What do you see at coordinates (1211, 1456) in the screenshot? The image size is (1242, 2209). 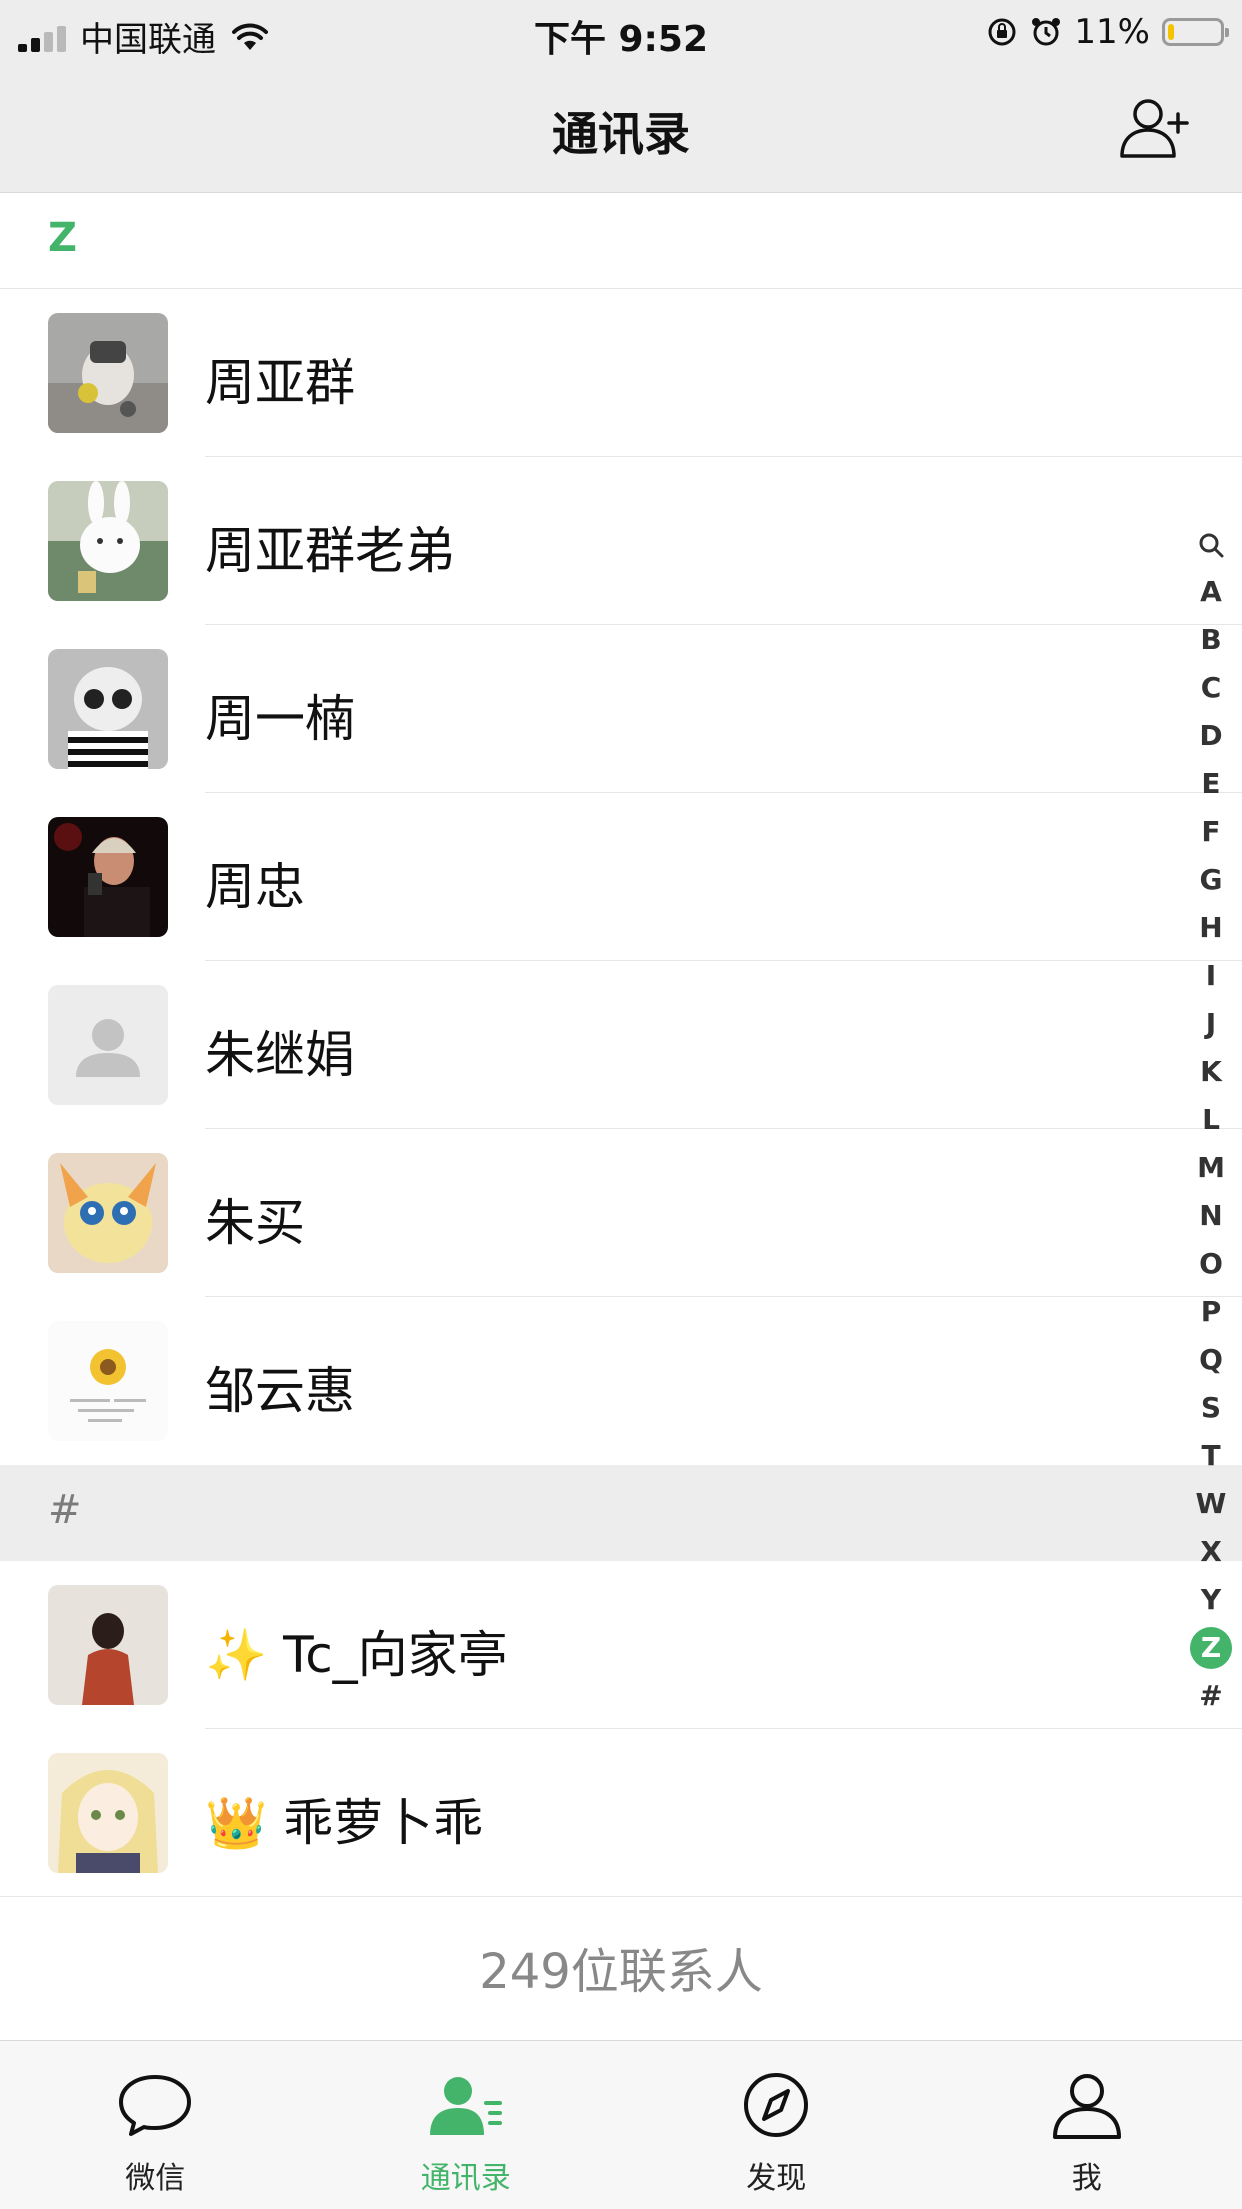 I see `index-letter: T` at bounding box center [1211, 1456].